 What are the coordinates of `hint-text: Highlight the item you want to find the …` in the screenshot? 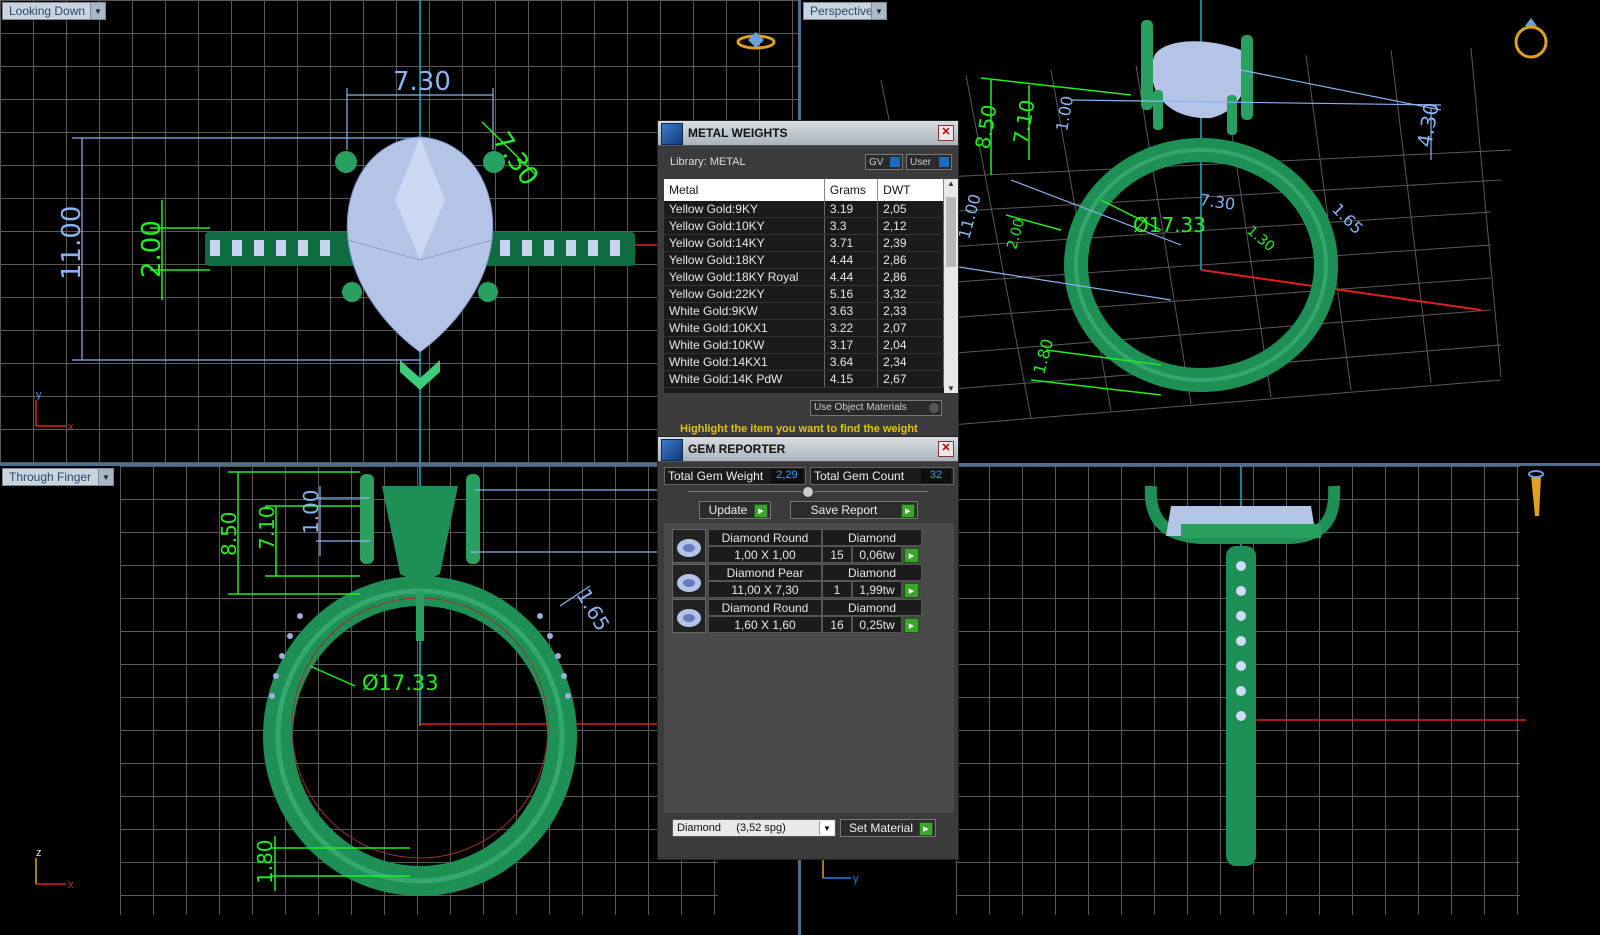 It's located at (799, 429).